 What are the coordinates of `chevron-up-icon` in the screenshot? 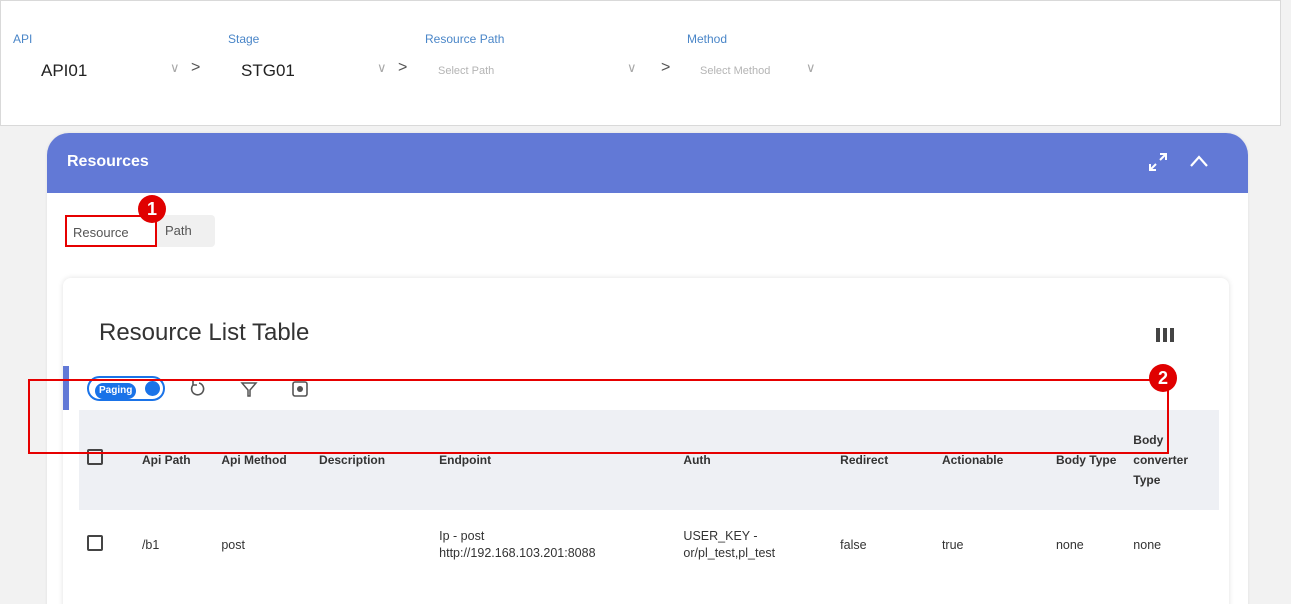 It's located at (1199, 161).